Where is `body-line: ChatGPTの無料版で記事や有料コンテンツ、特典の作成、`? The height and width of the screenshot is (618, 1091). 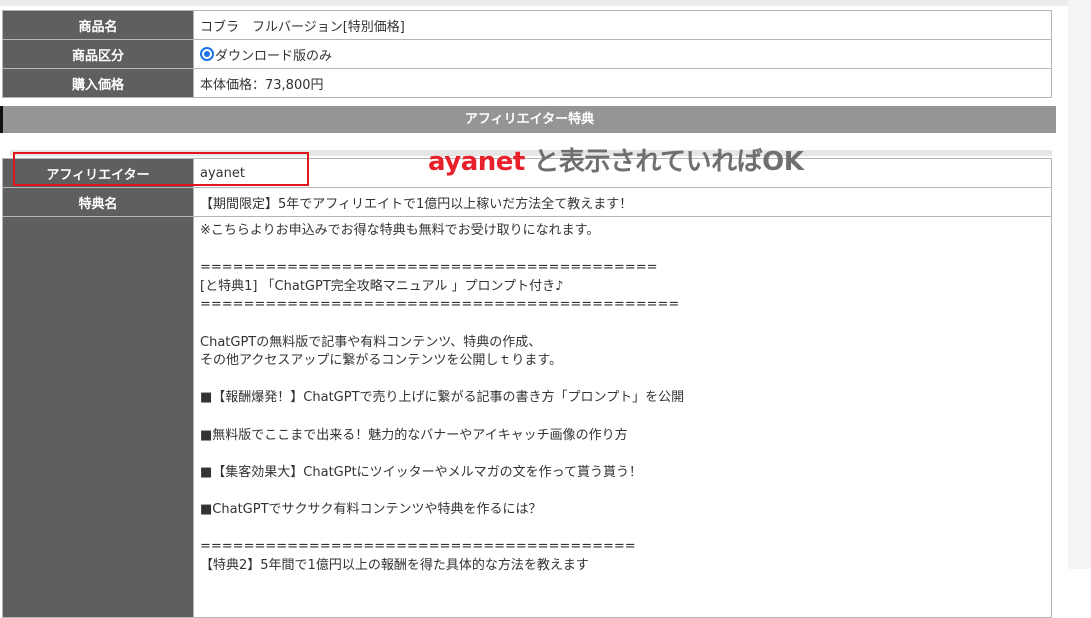 body-line: ChatGPTの無料版で記事や有料コンテンツ、特典の作成、 is located at coordinates (371, 342).